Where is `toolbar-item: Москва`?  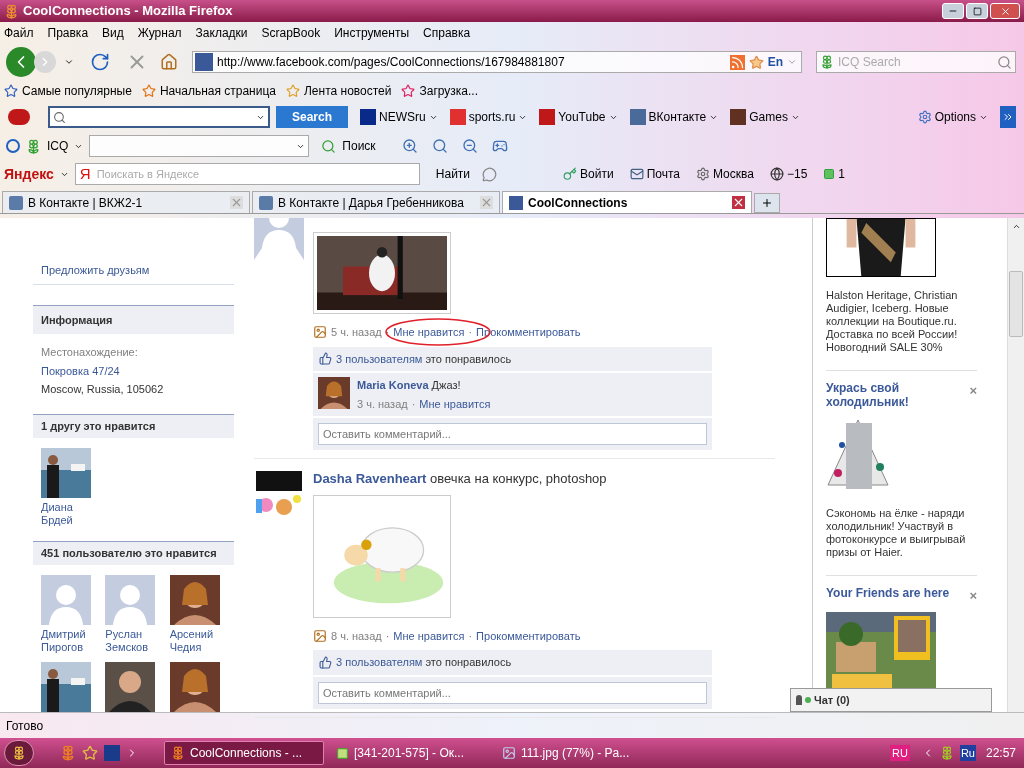
toolbar-item: Москва is located at coordinates (733, 174).